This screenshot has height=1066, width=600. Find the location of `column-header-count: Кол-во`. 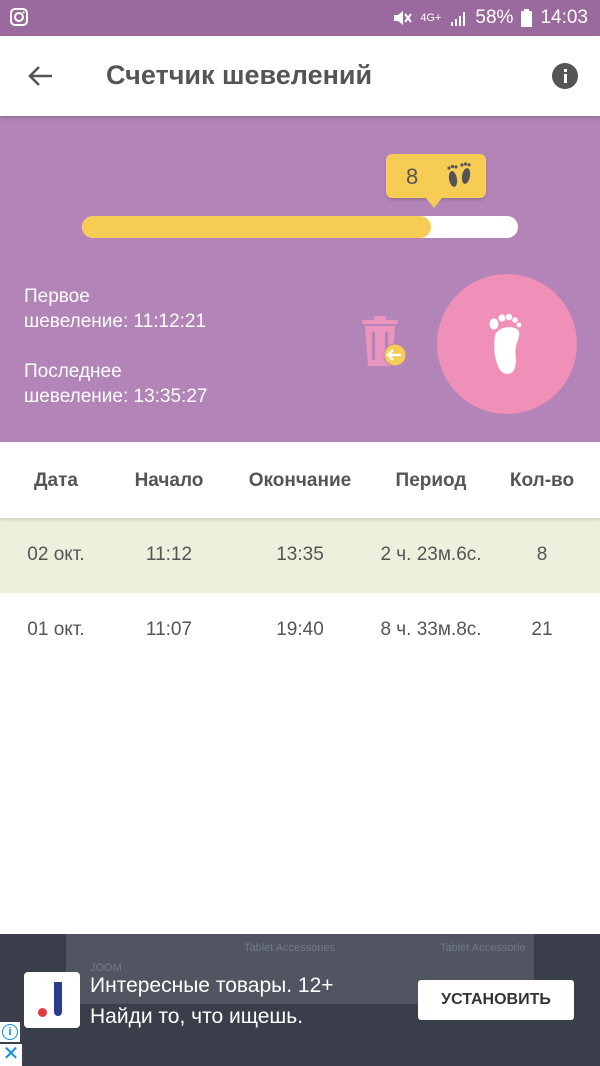

column-header-count: Кол-во is located at coordinates (542, 480).